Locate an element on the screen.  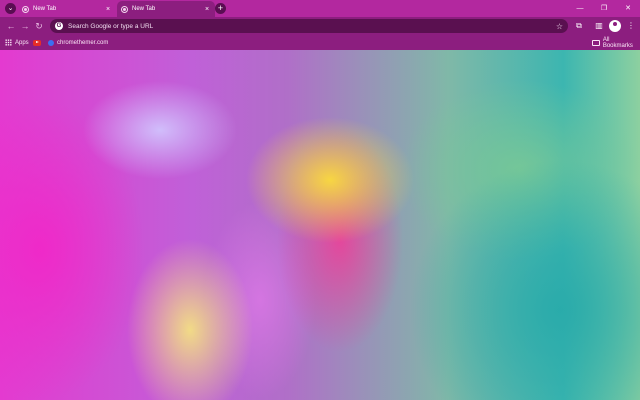
omnibox-placeholder: Search Google or type a URL is located at coordinates (312, 26).